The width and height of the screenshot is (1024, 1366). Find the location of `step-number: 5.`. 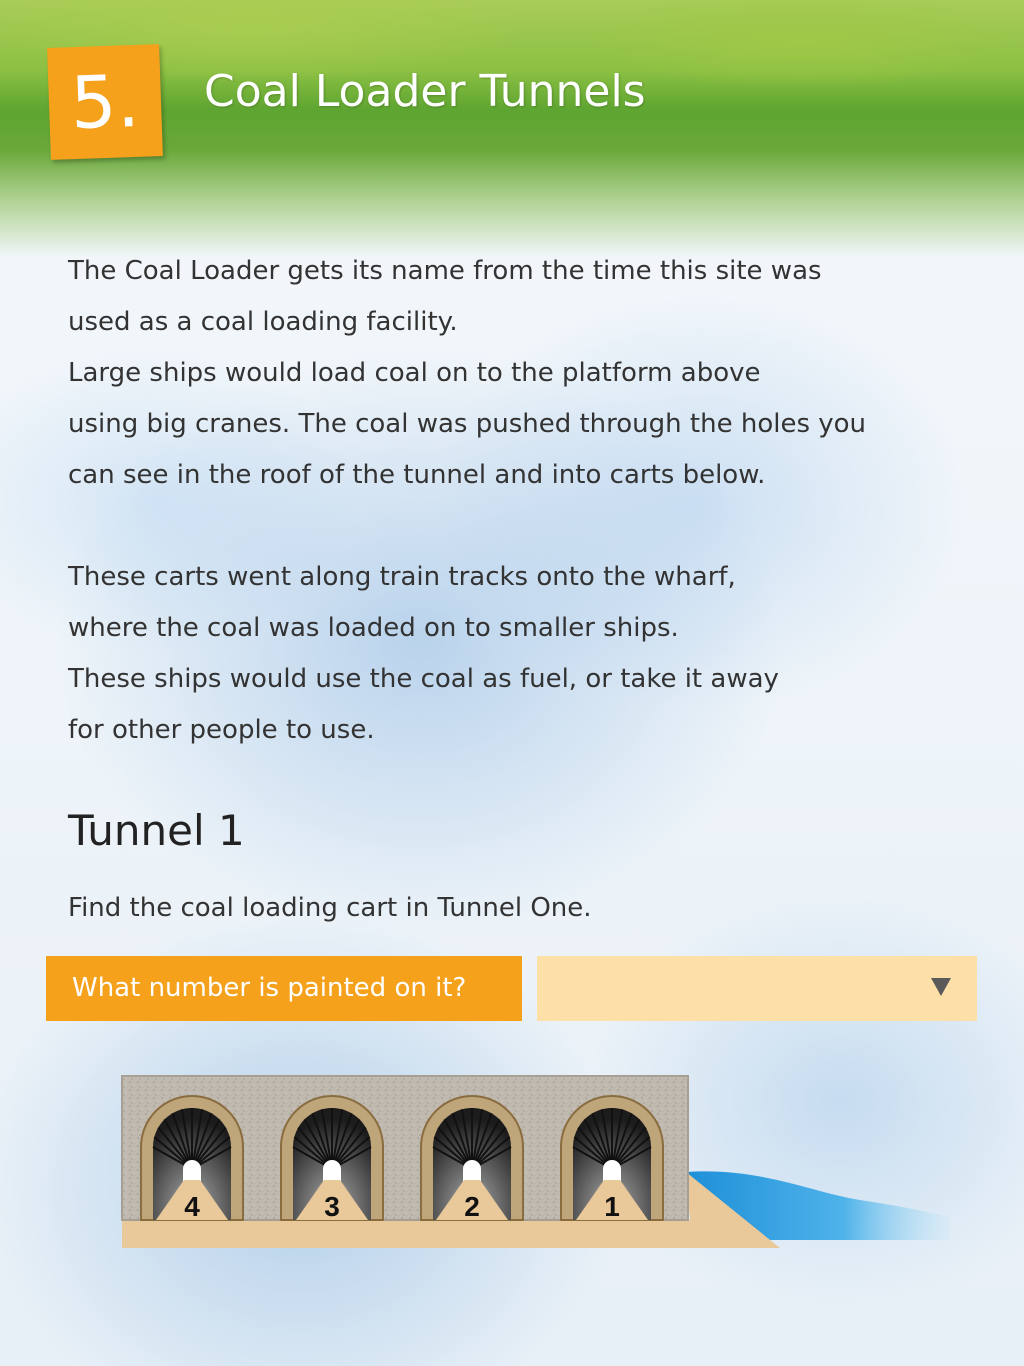

step-number: 5. is located at coordinates (105, 102).